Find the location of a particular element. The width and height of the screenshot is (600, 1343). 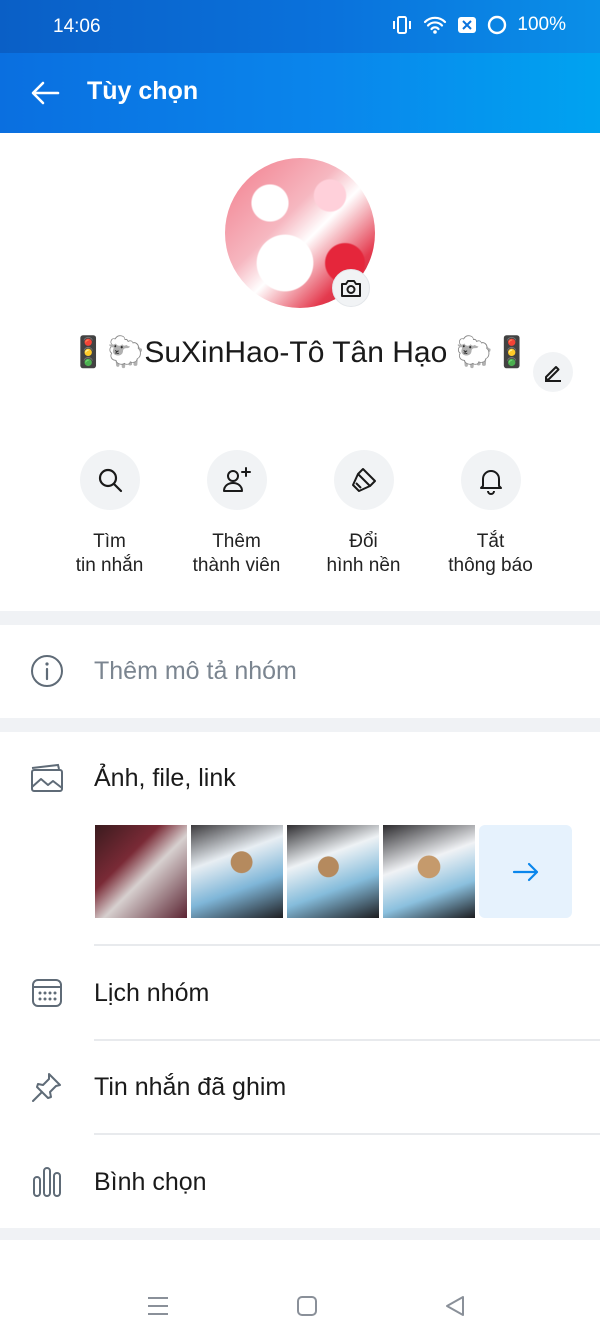

image-icon is located at coordinates (47, 778).